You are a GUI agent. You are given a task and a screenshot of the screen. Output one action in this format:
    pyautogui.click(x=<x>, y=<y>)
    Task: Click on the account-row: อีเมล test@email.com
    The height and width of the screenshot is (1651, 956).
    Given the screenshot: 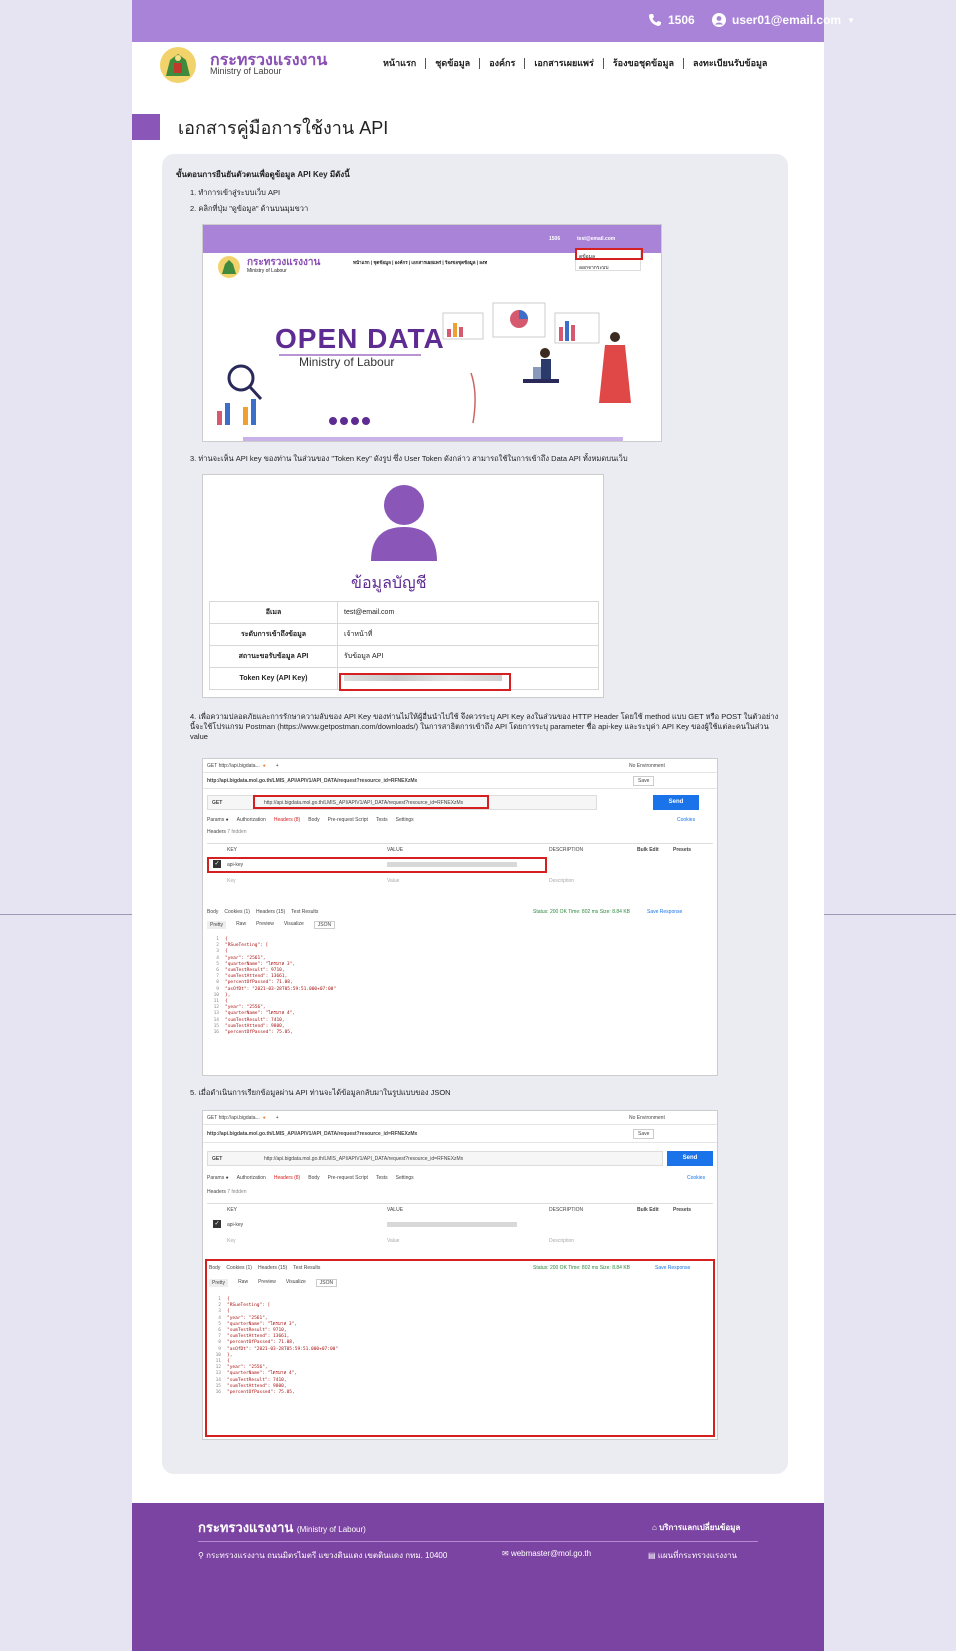 What is the action you would take?
    pyautogui.click(x=404, y=612)
    